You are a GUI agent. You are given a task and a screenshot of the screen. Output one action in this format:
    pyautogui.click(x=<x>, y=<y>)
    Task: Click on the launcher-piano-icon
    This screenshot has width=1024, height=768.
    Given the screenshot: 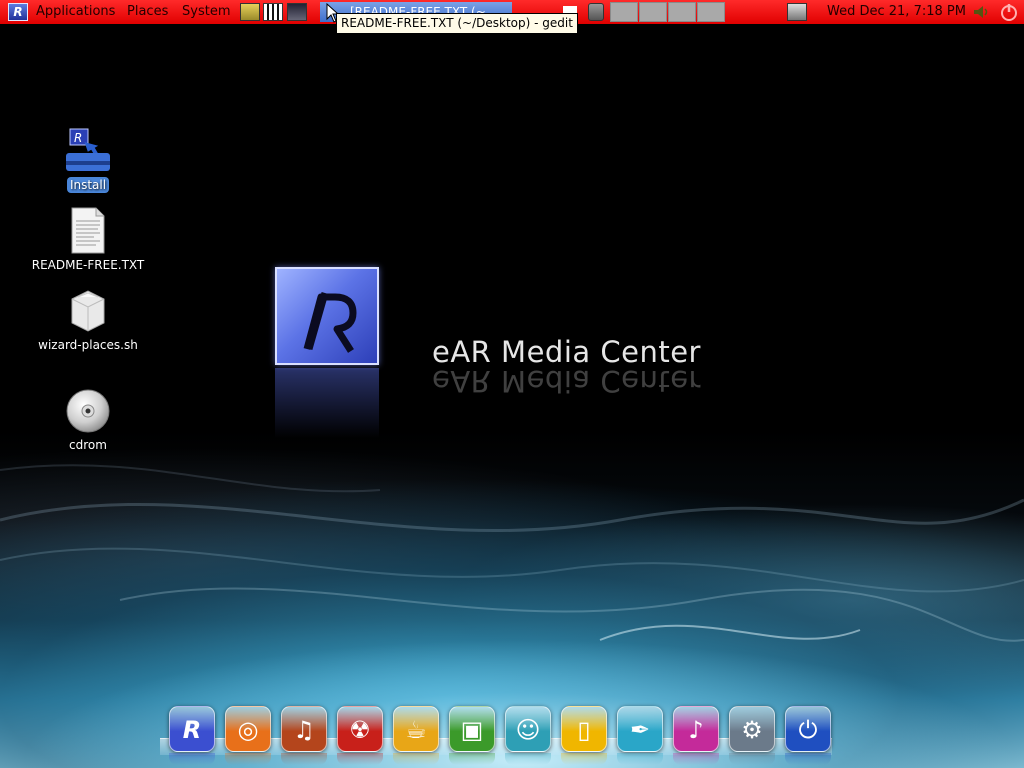 What is the action you would take?
    pyautogui.click(x=273, y=12)
    